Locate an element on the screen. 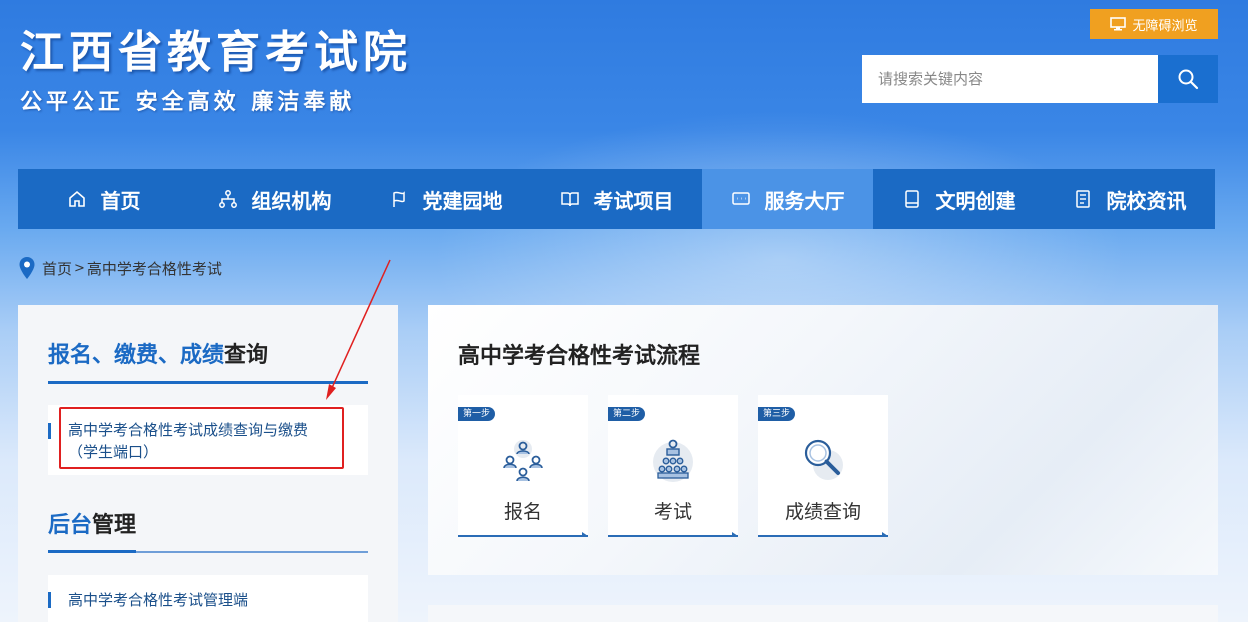 This screenshot has height=622, width=1248. step-card-exam: 第二步 考试 is located at coordinates (673, 466).